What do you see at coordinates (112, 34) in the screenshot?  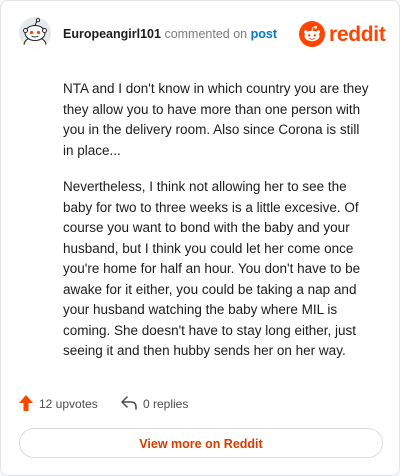 I see `username-link: Europeangirl101` at bounding box center [112, 34].